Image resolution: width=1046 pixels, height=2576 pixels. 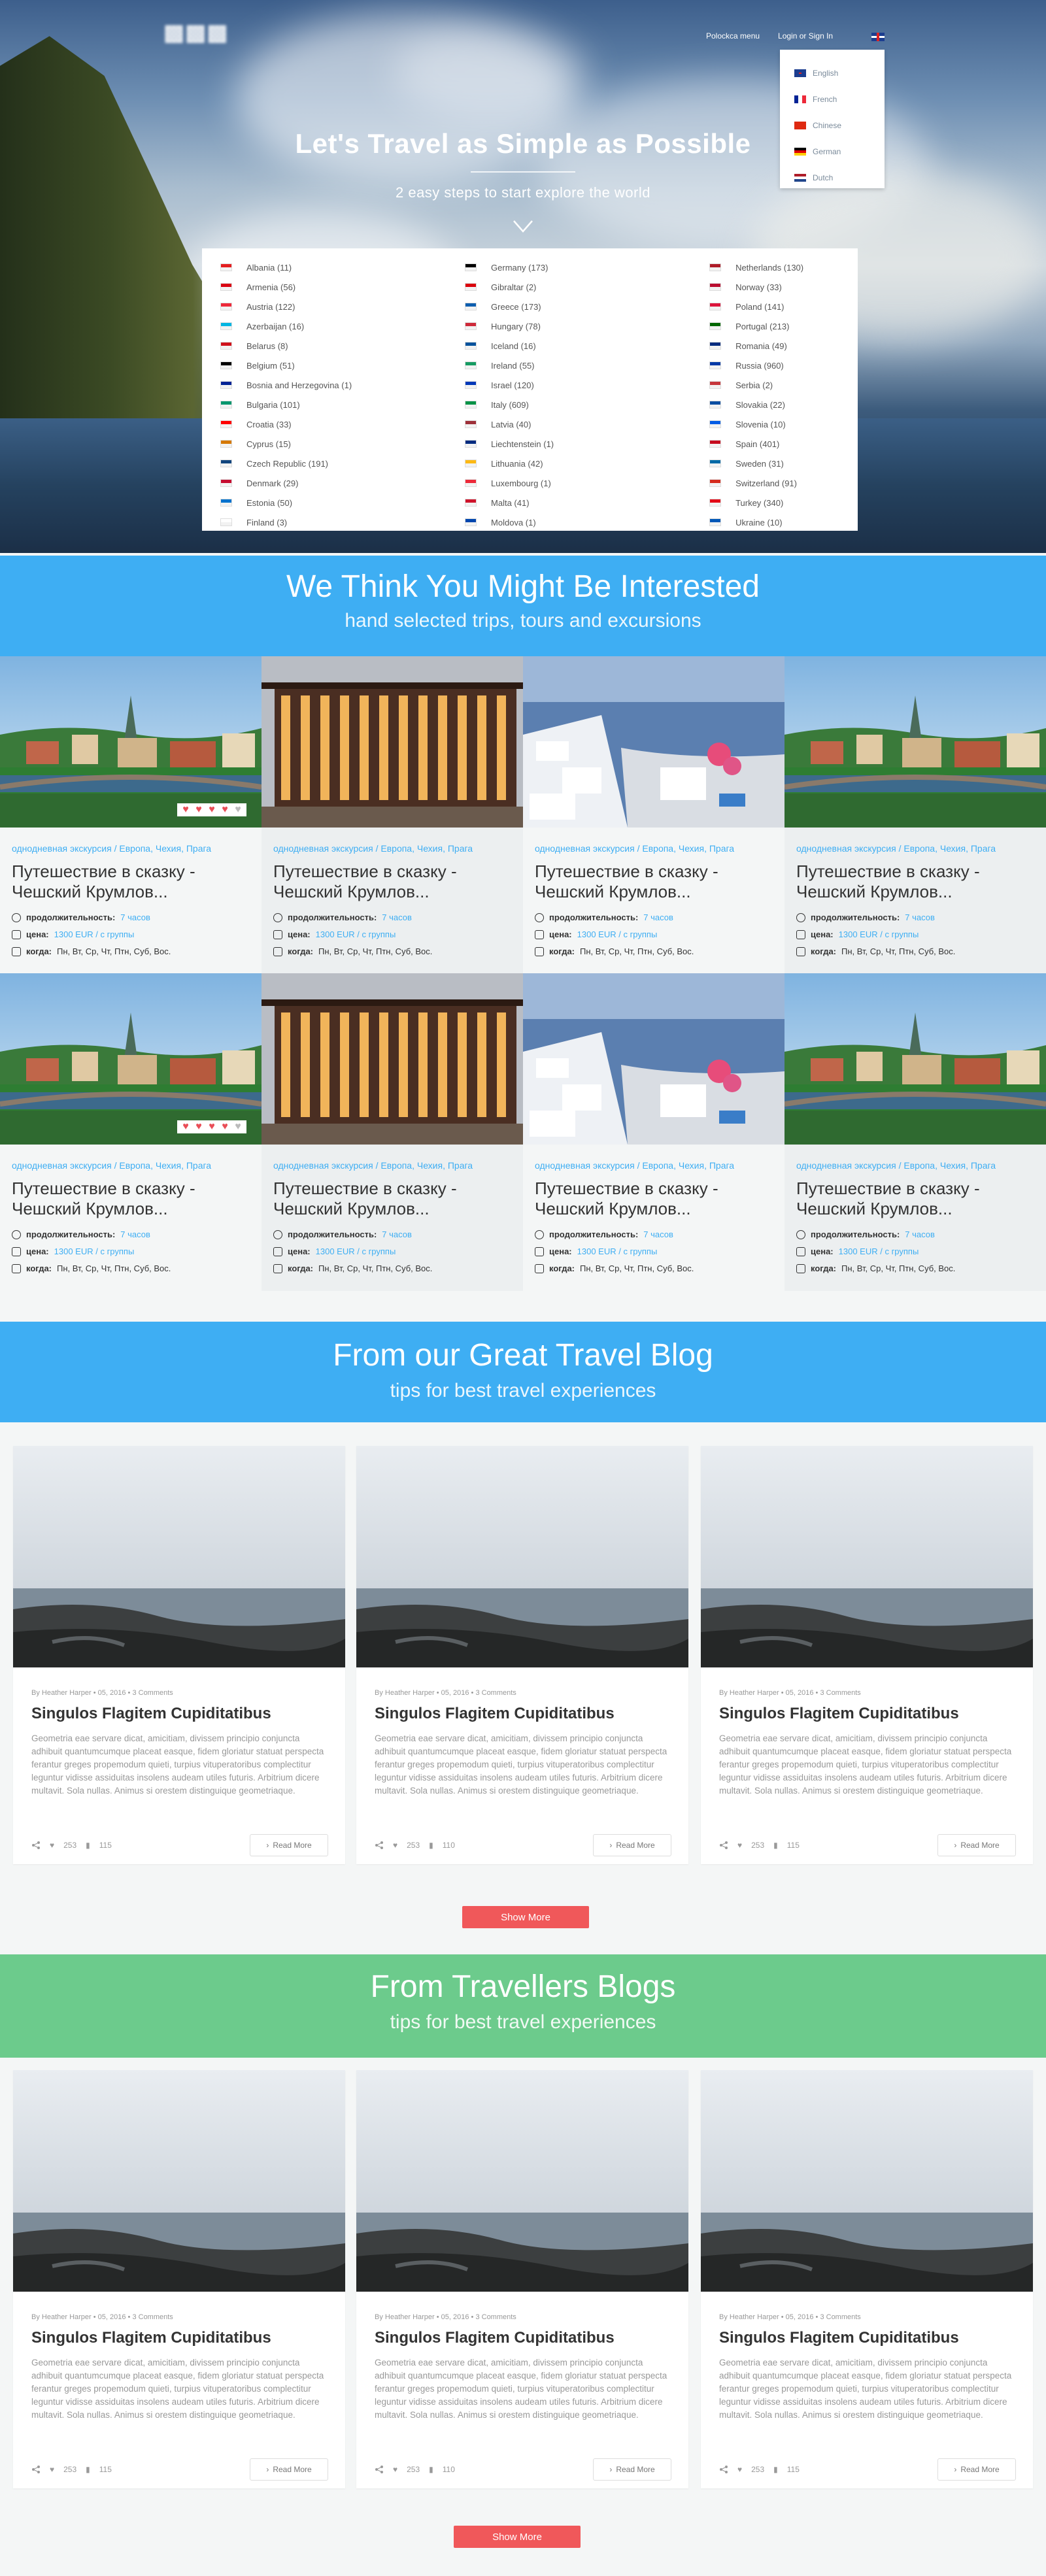 What do you see at coordinates (342, 522) in the screenshot?
I see `country-item: Finland (3)` at bounding box center [342, 522].